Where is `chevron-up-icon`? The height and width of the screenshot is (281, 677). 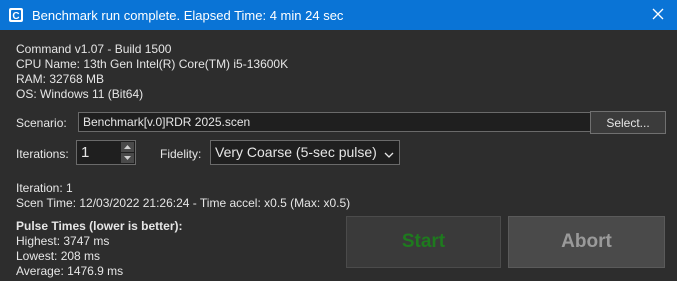 chevron-up-icon is located at coordinates (127, 147).